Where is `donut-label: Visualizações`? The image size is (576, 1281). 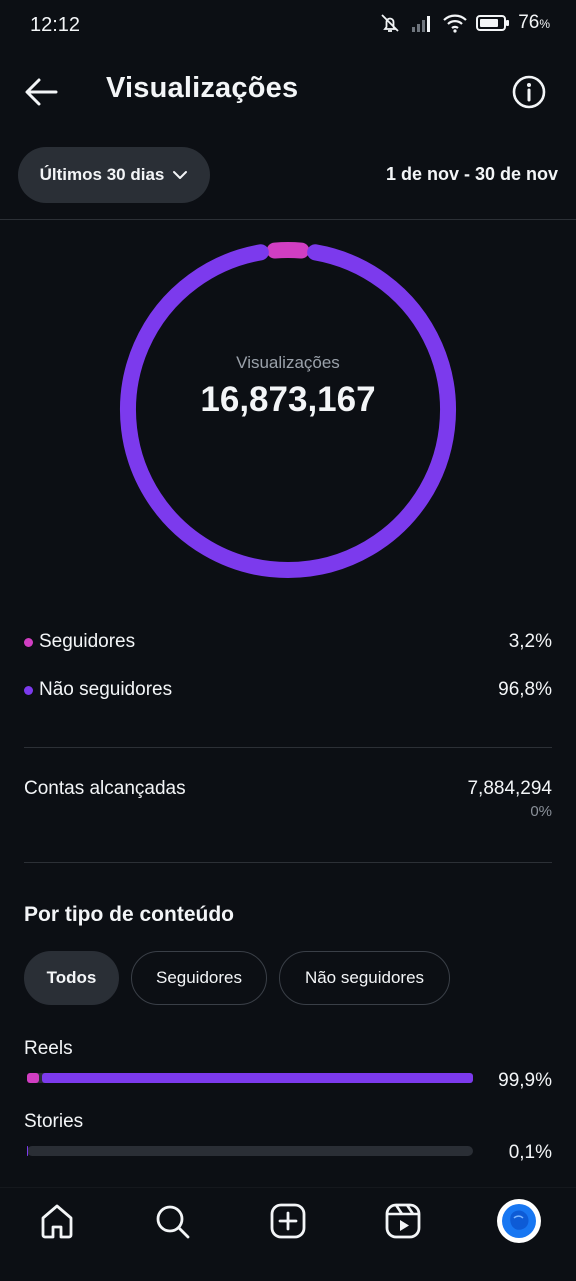
donut-label: Visualizações is located at coordinates (288, 363).